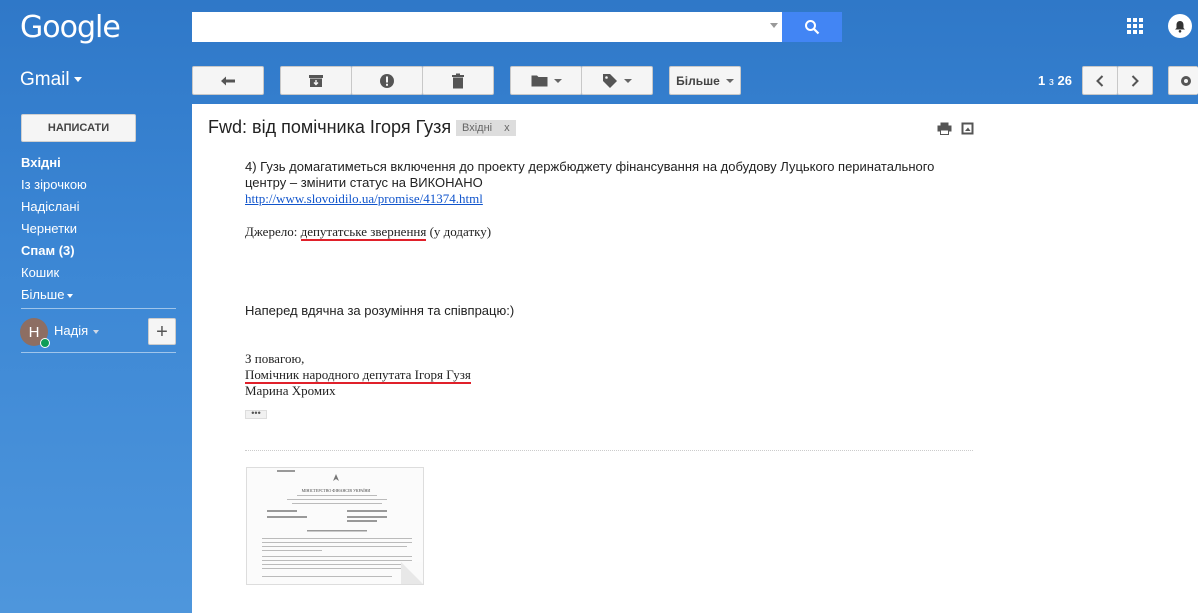 This screenshot has width=1198, height=613. What do you see at coordinates (1180, 26) in the screenshot?
I see `bell-icon` at bounding box center [1180, 26].